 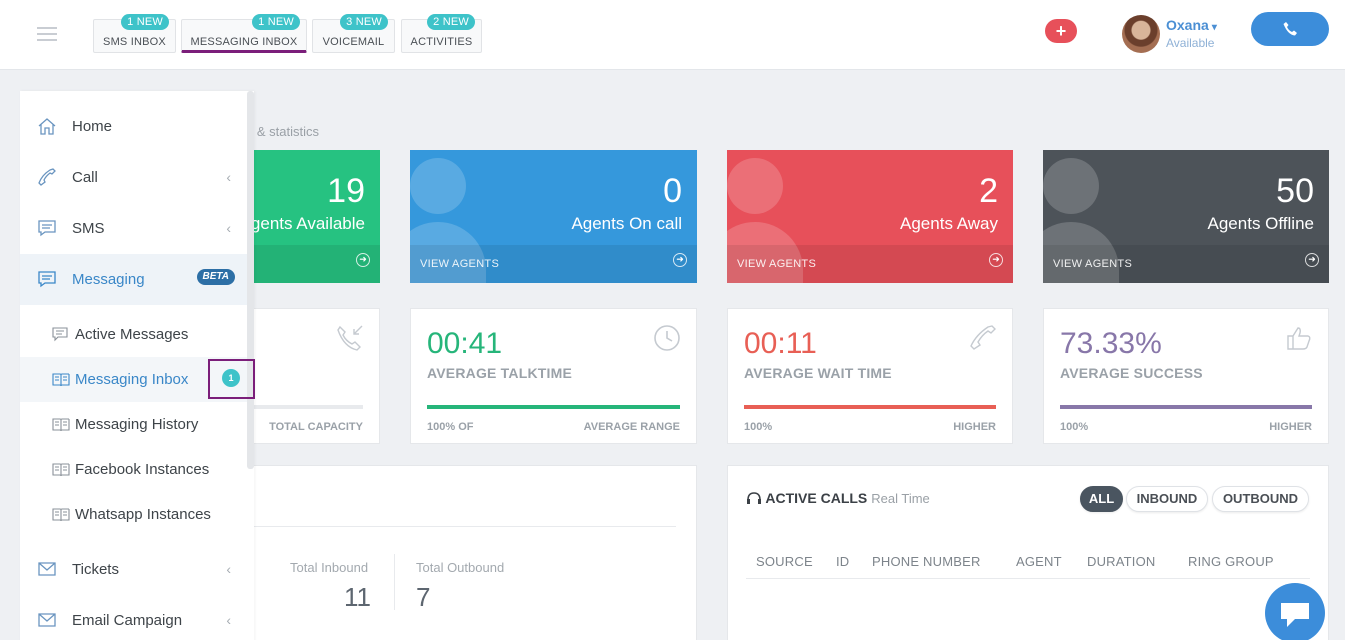 I want to click on column-header: AGENT, so click(x=1039, y=561).